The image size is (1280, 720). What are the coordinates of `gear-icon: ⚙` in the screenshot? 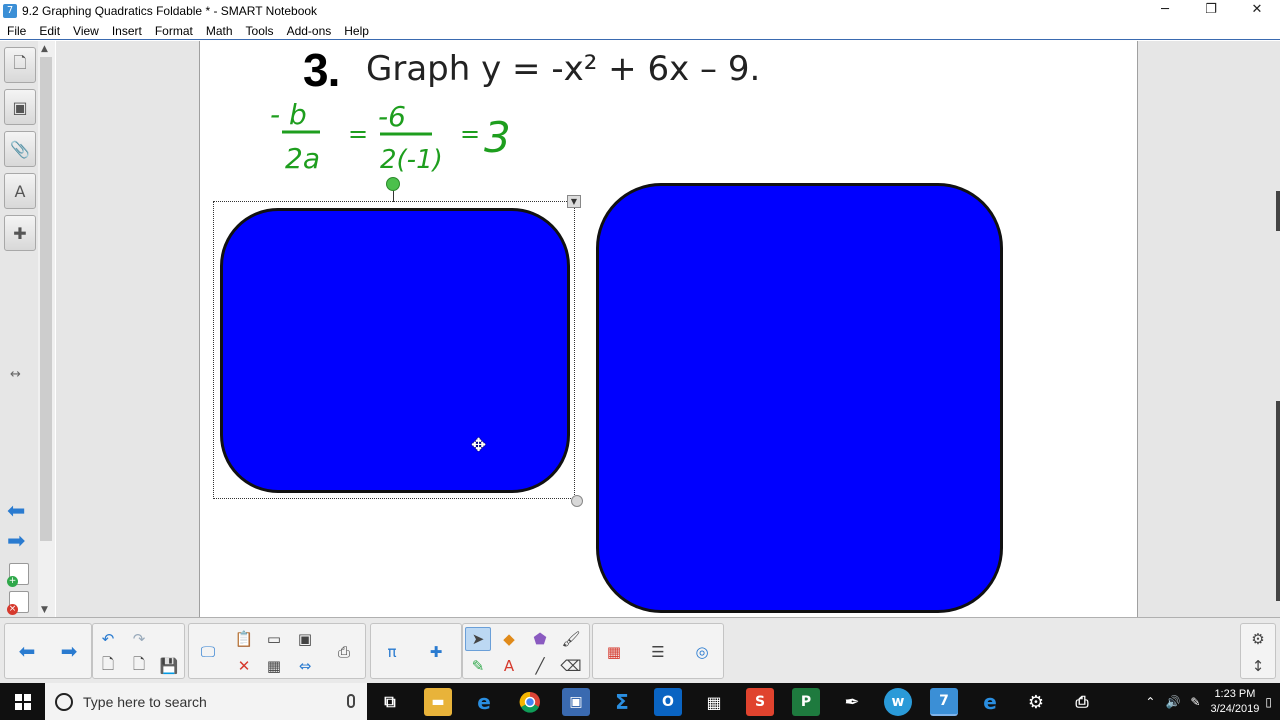 It's located at (1258, 639).